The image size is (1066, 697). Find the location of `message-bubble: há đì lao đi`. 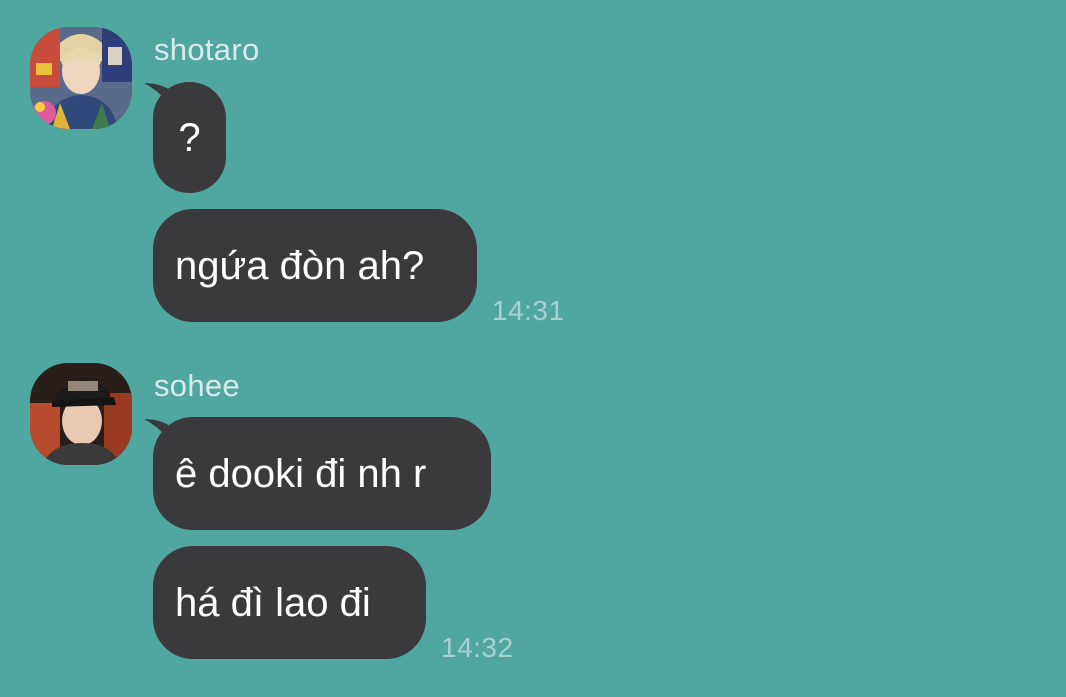

message-bubble: há đì lao đi is located at coordinates (289, 602).